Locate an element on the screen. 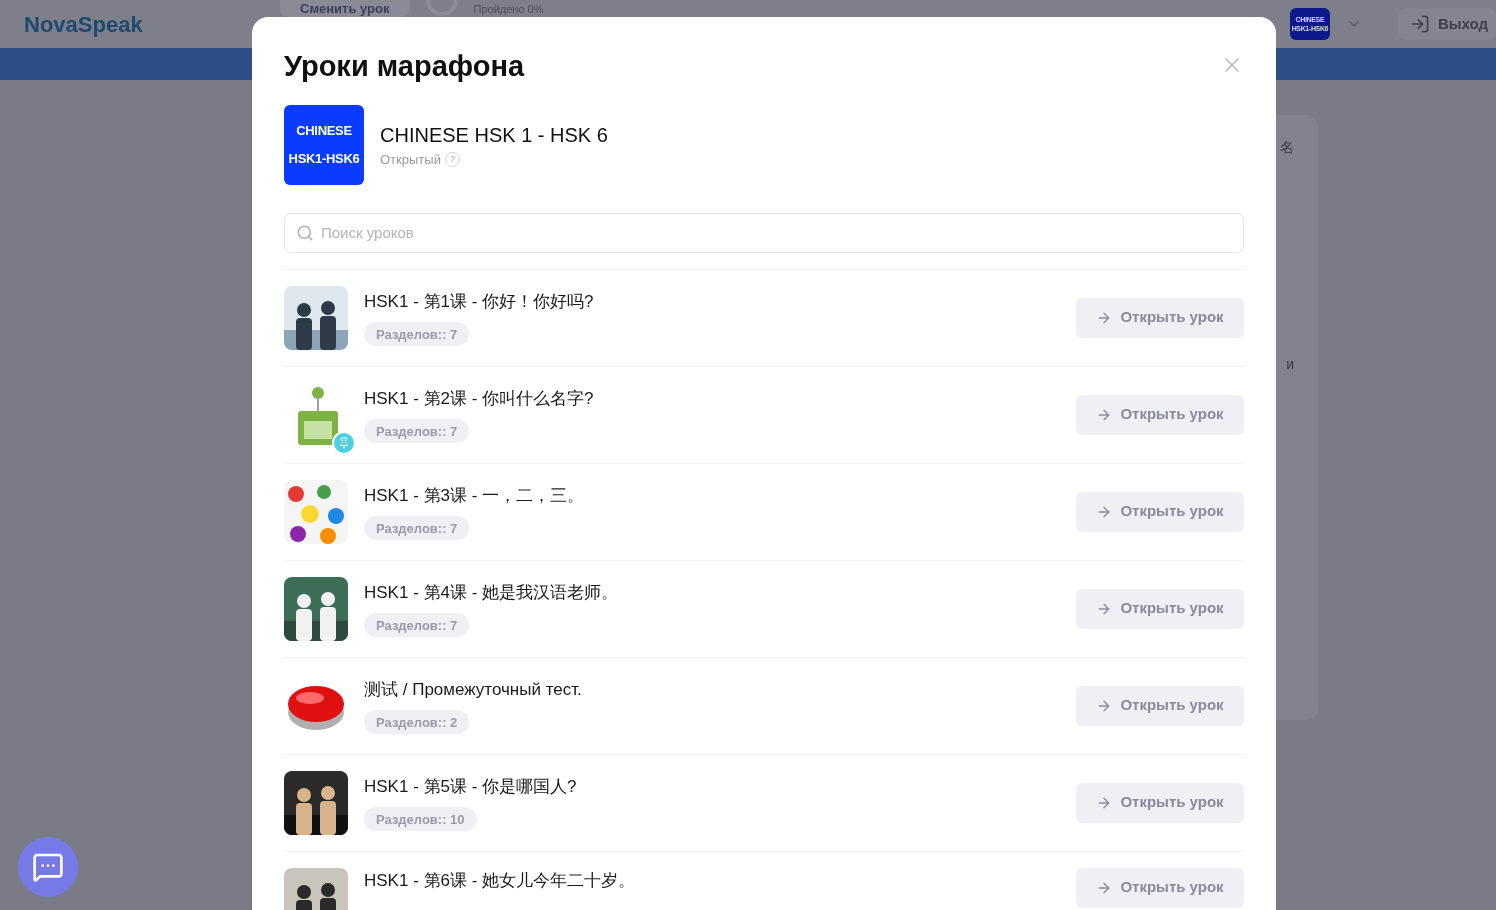 This screenshot has height=910, width=1496. lesson-title: HSK1 - 第2课 - 你叫什么名字? is located at coordinates (479, 398).